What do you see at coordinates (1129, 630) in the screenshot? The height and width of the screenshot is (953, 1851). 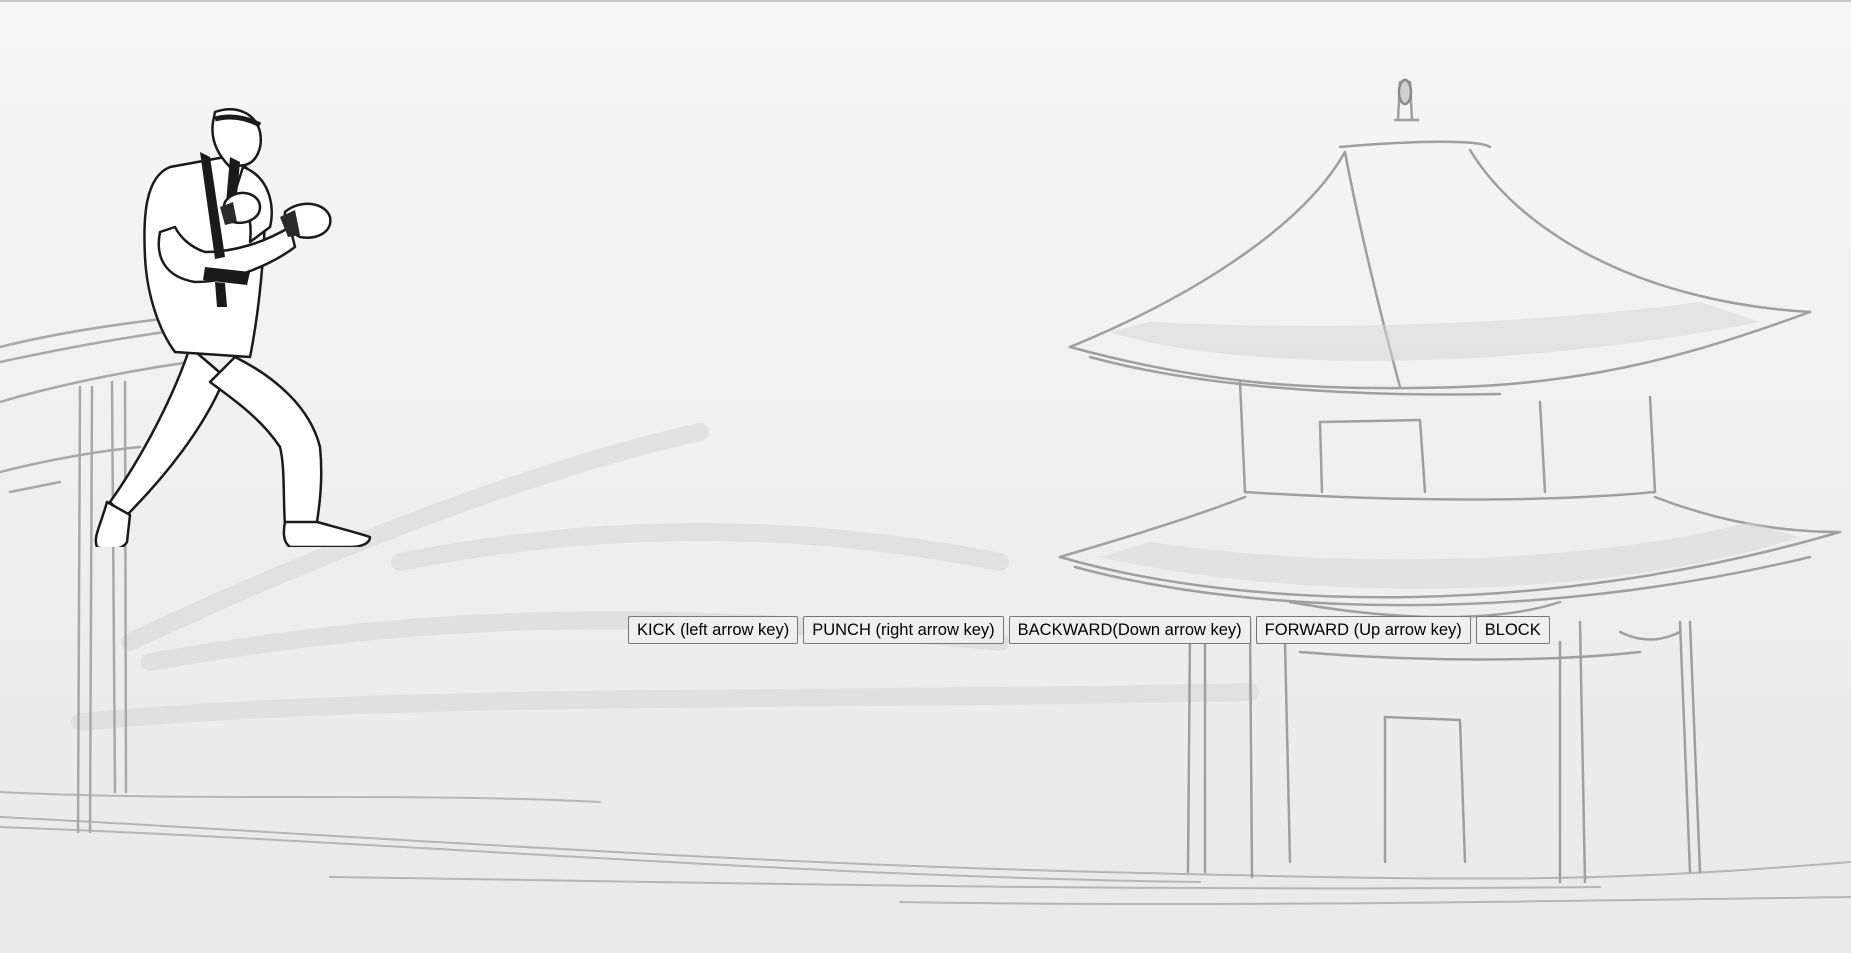 I see `backward-button: BACKWARD(Down arrow key)` at bounding box center [1129, 630].